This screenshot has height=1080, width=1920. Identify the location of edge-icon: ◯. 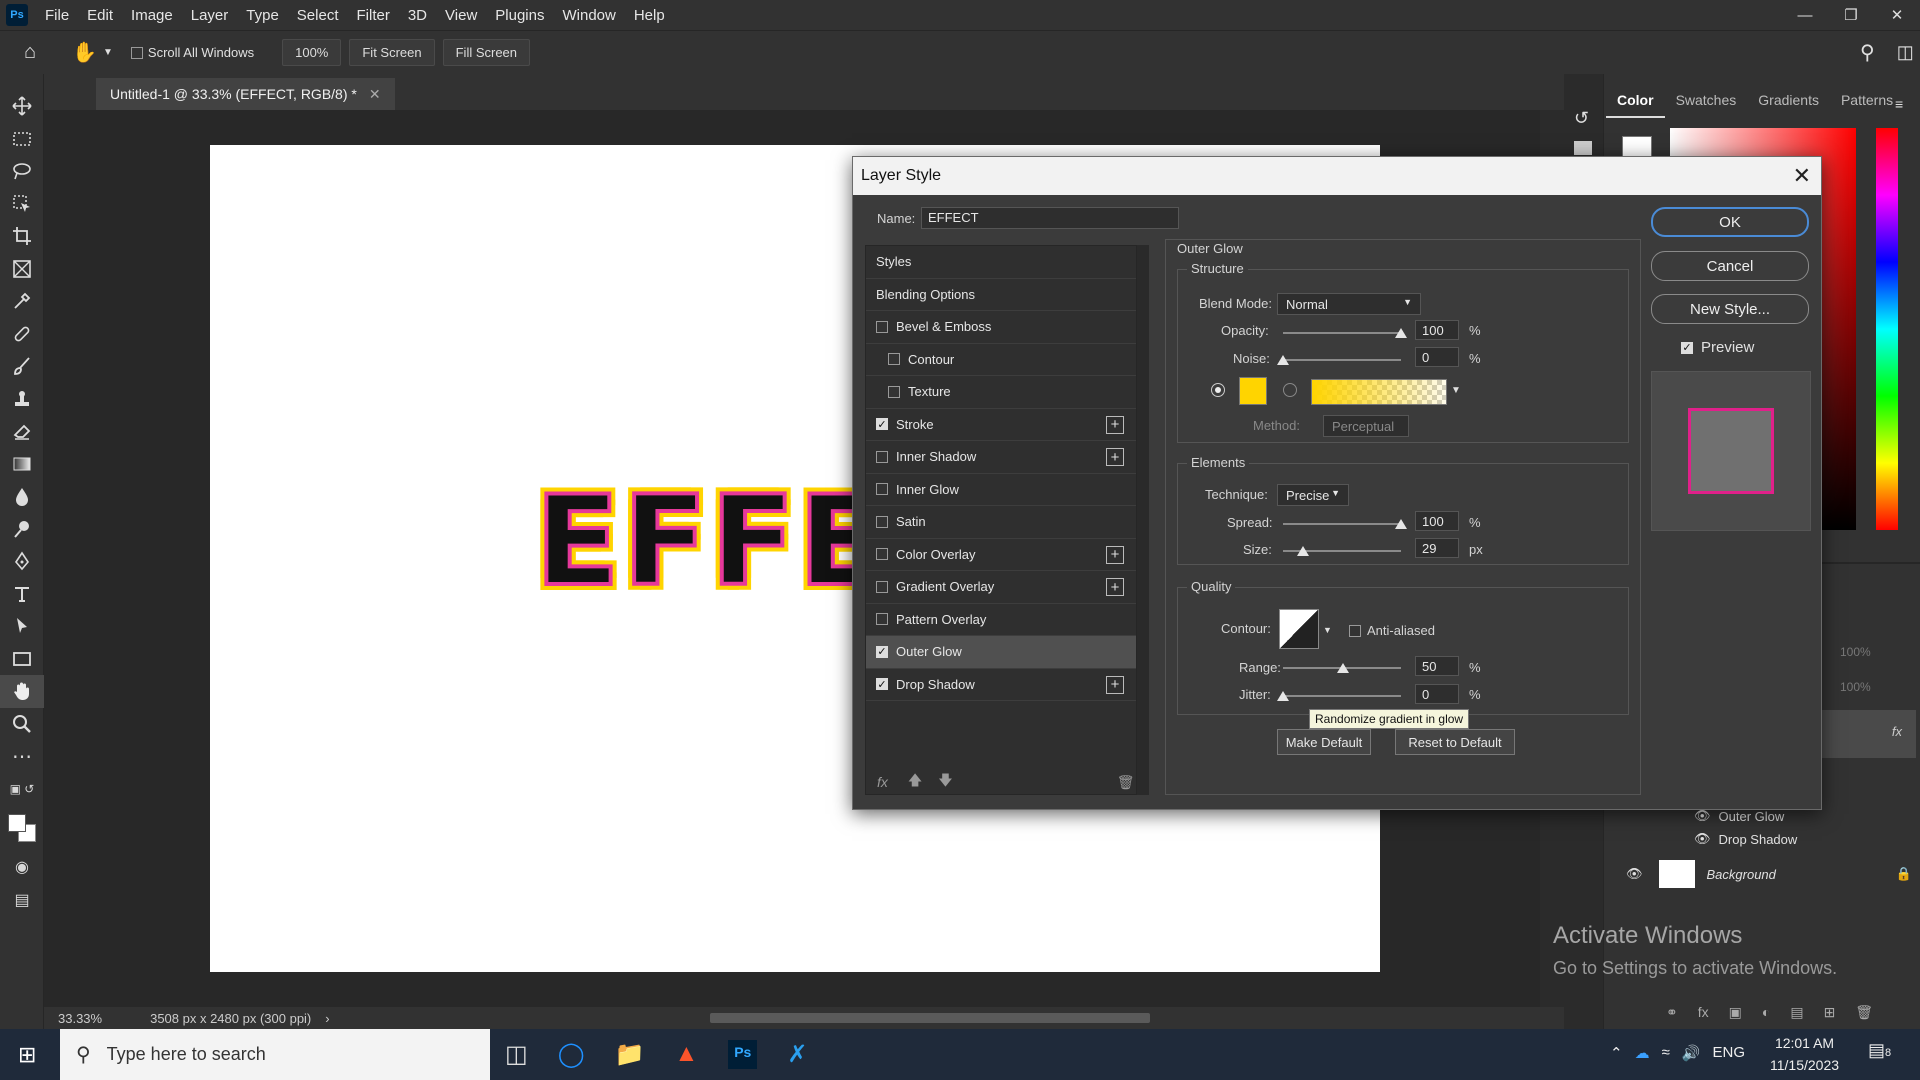
(571, 1054).